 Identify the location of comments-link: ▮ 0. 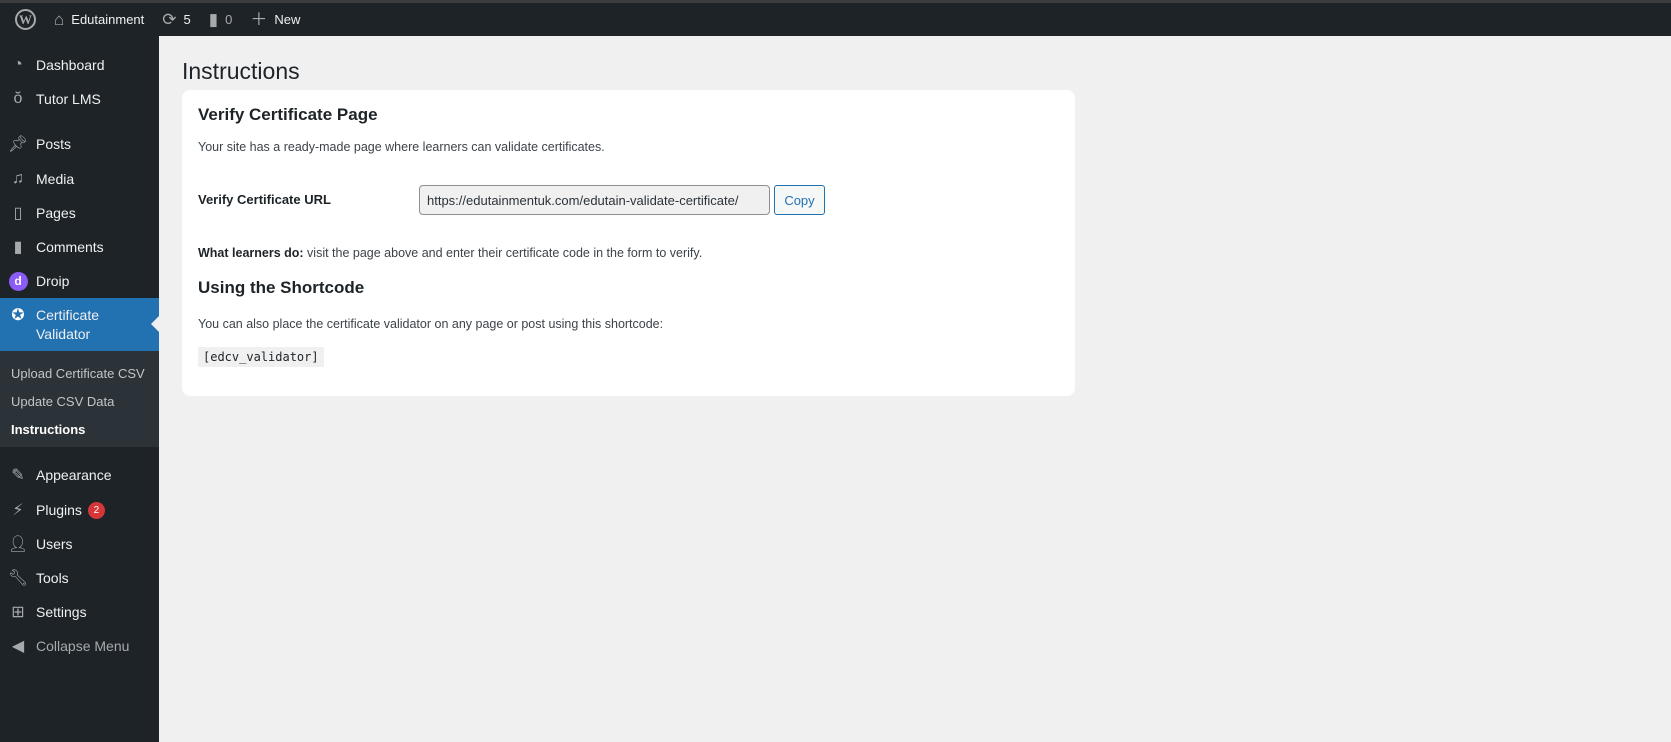
(221, 19).